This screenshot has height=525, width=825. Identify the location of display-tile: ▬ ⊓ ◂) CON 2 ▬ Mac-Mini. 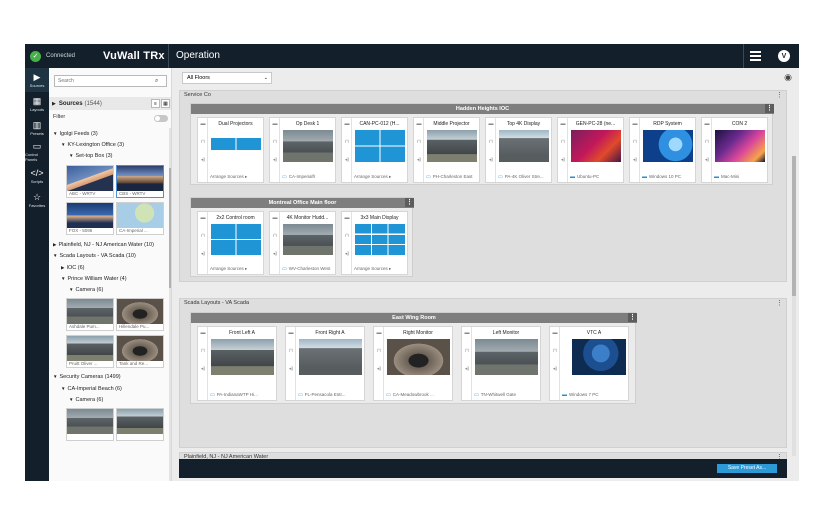
(734, 150).